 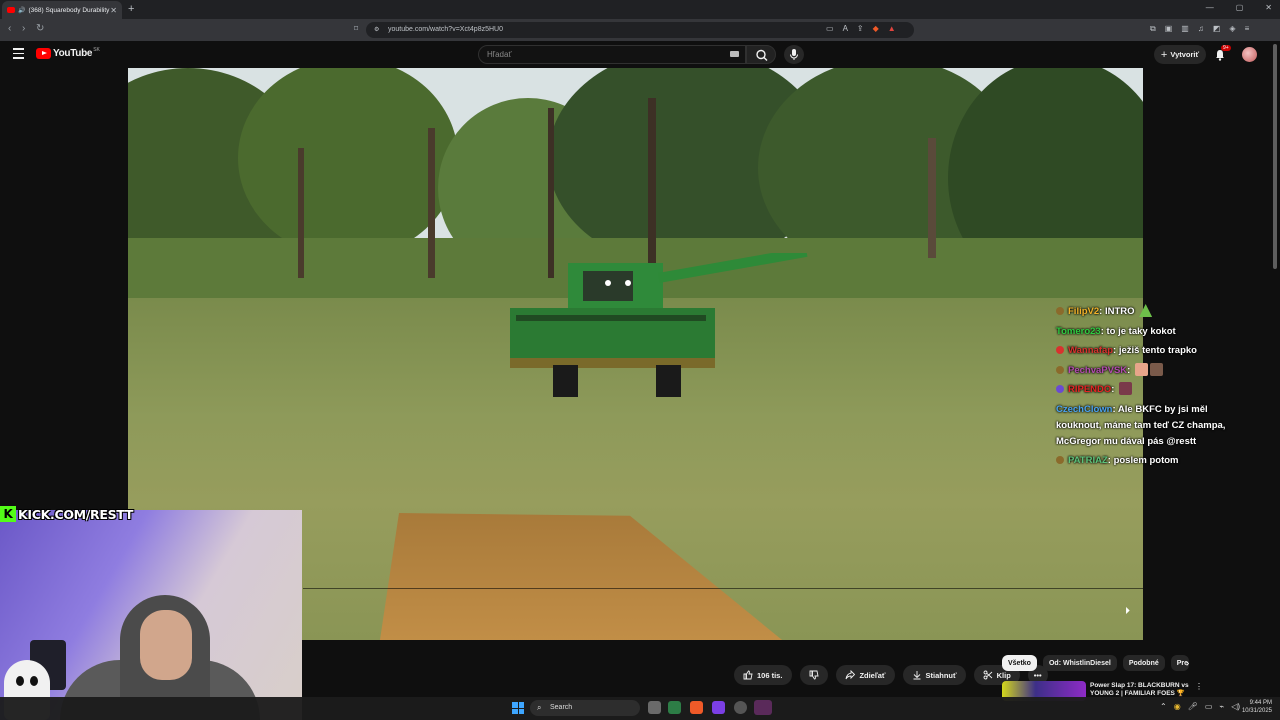 What do you see at coordinates (1185, 29) in the screenshot?
I see `sidebar-icon: ▥` at bounding box center [1185, 29].